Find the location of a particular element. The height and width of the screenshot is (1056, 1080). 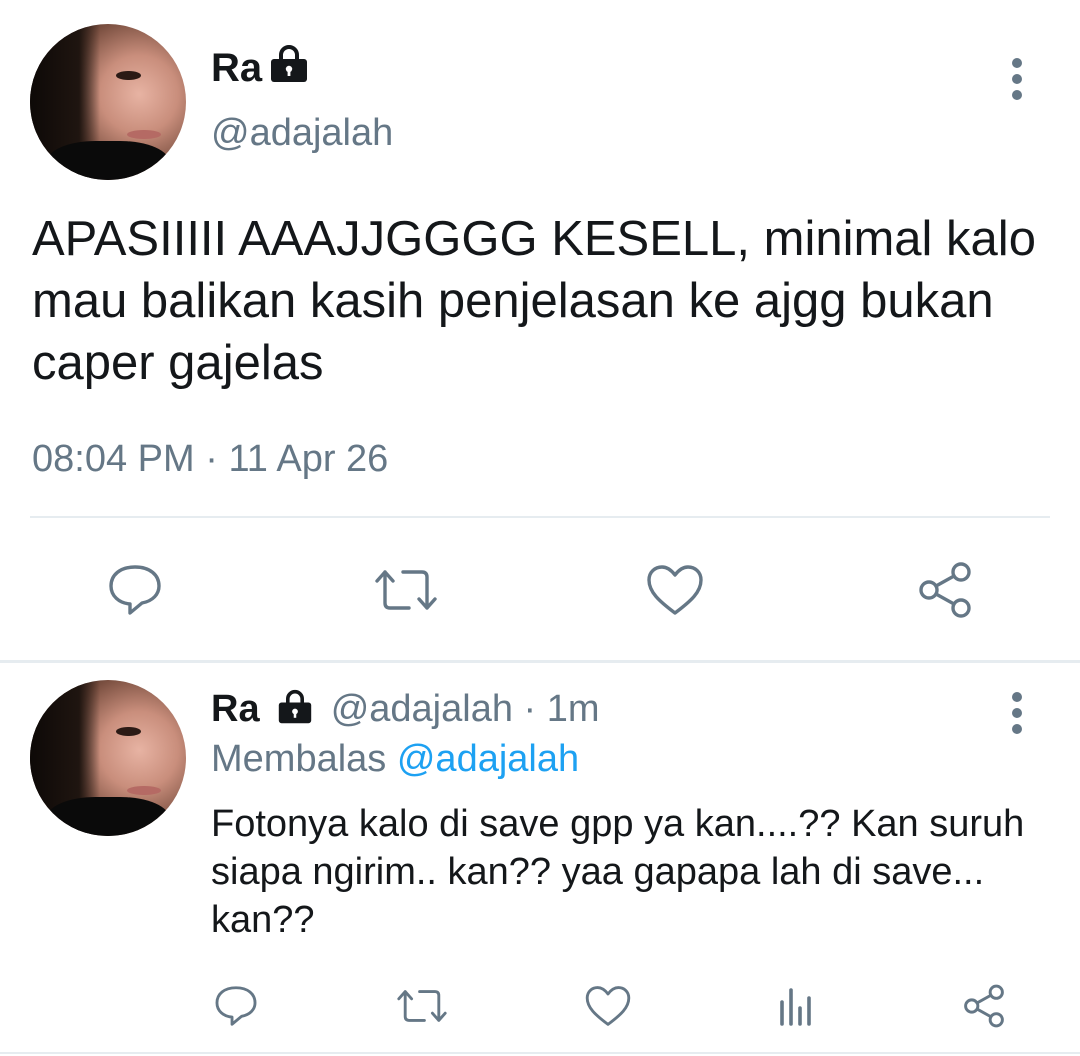

reply-display-name: Ra is located at coordinates (235, 709).